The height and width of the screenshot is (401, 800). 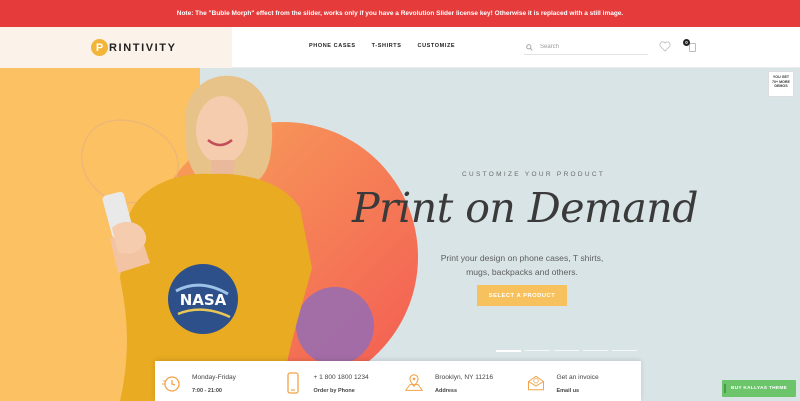 I want to click on site-logo: P RINTIVITY, so click(x=134, y=47).